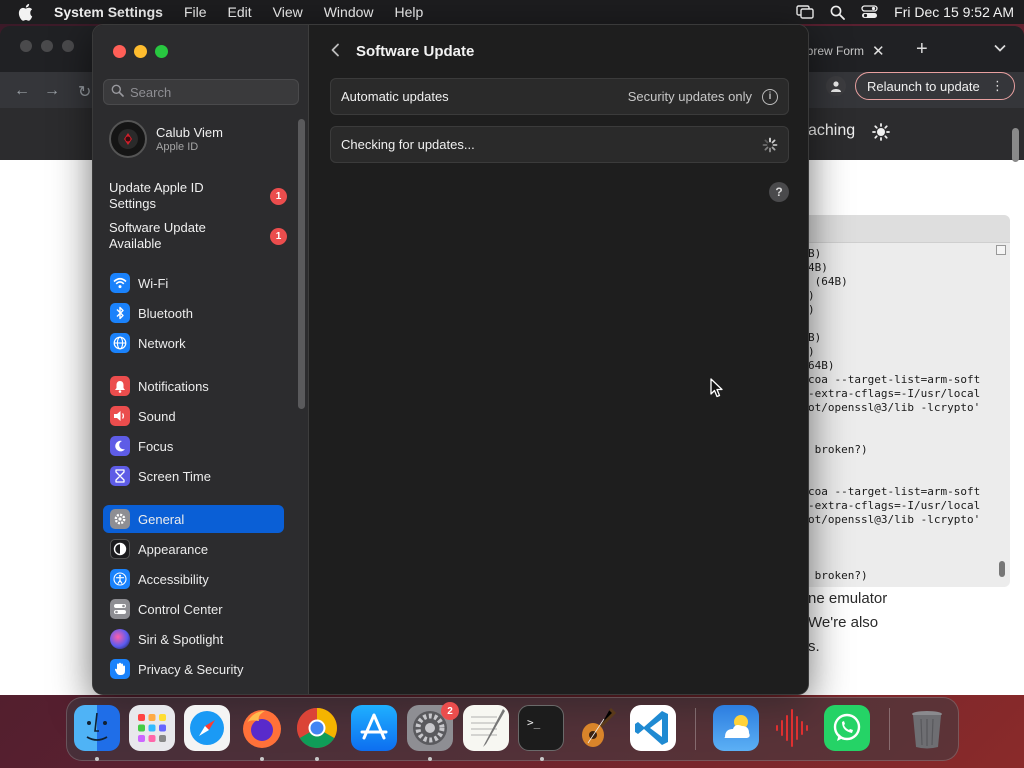 The height and width of the screenshot is (768, 1024). What do you see at coordinates (120, 343) in the screenshot?
I see `globe-icon` at bounding box center [120, 343].